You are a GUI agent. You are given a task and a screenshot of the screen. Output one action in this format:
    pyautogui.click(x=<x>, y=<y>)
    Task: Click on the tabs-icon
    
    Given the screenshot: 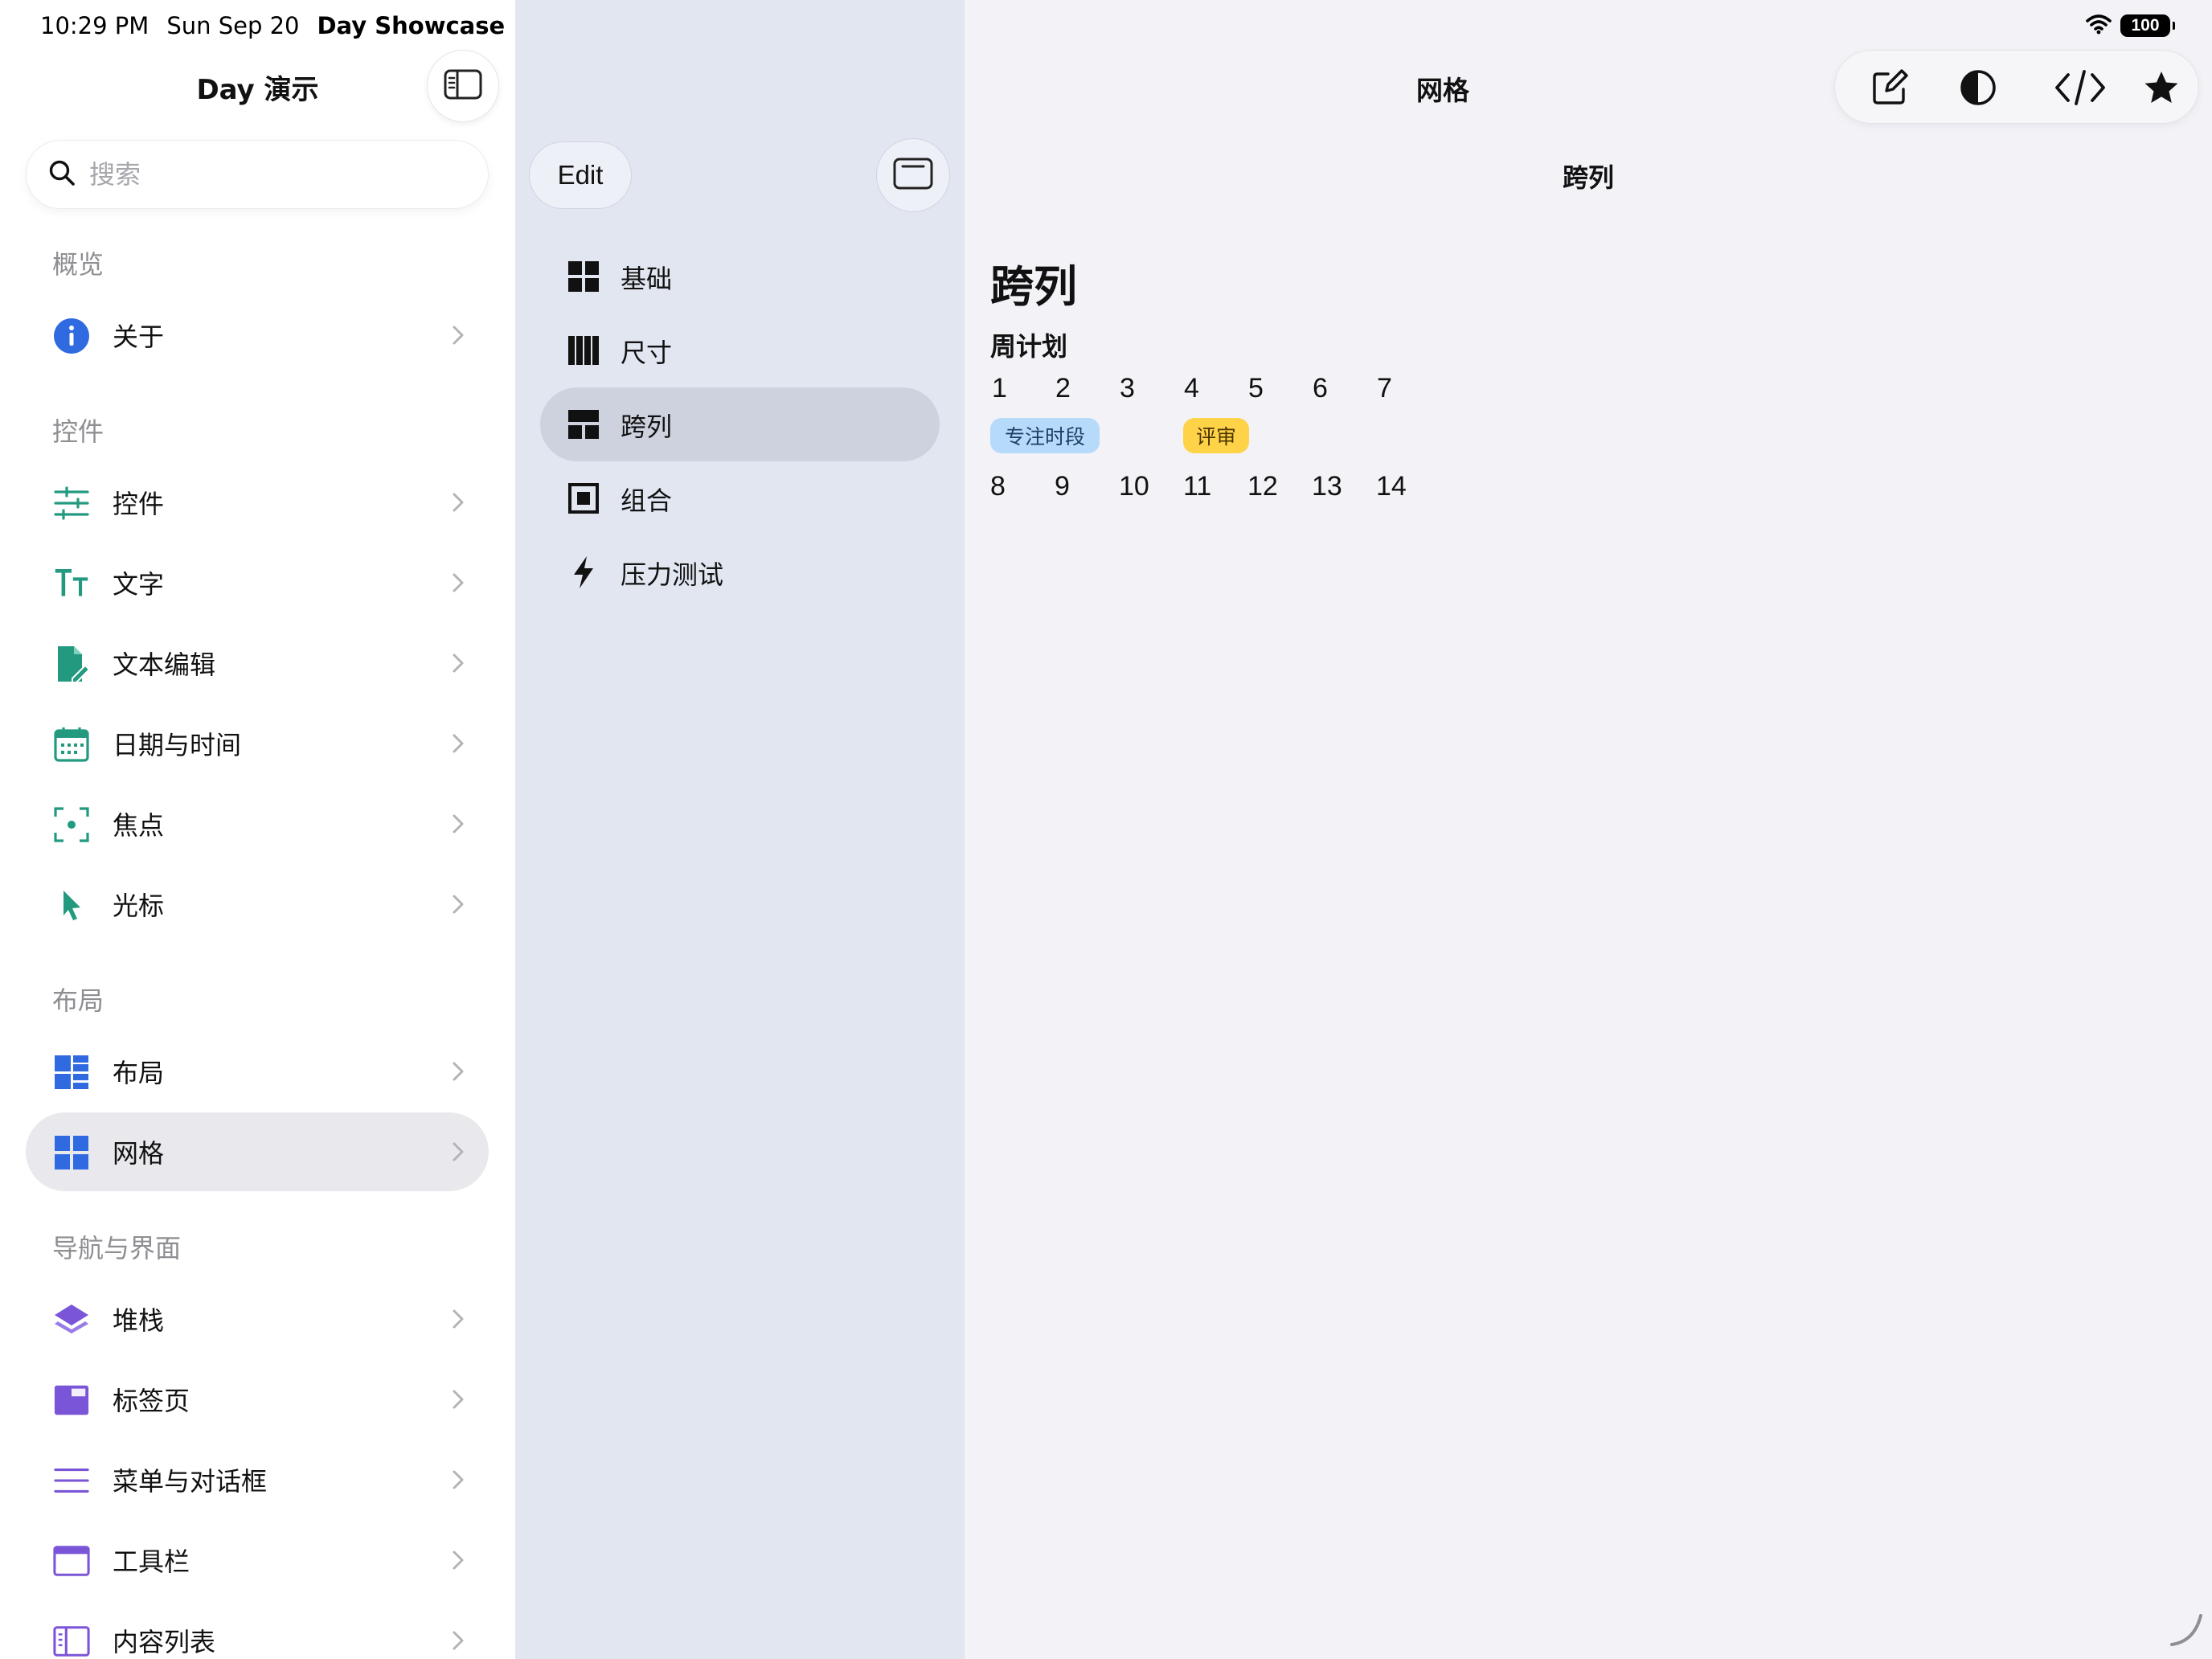 What is the action you would take?
    pyautogui.click(x=71, y=1400)
    